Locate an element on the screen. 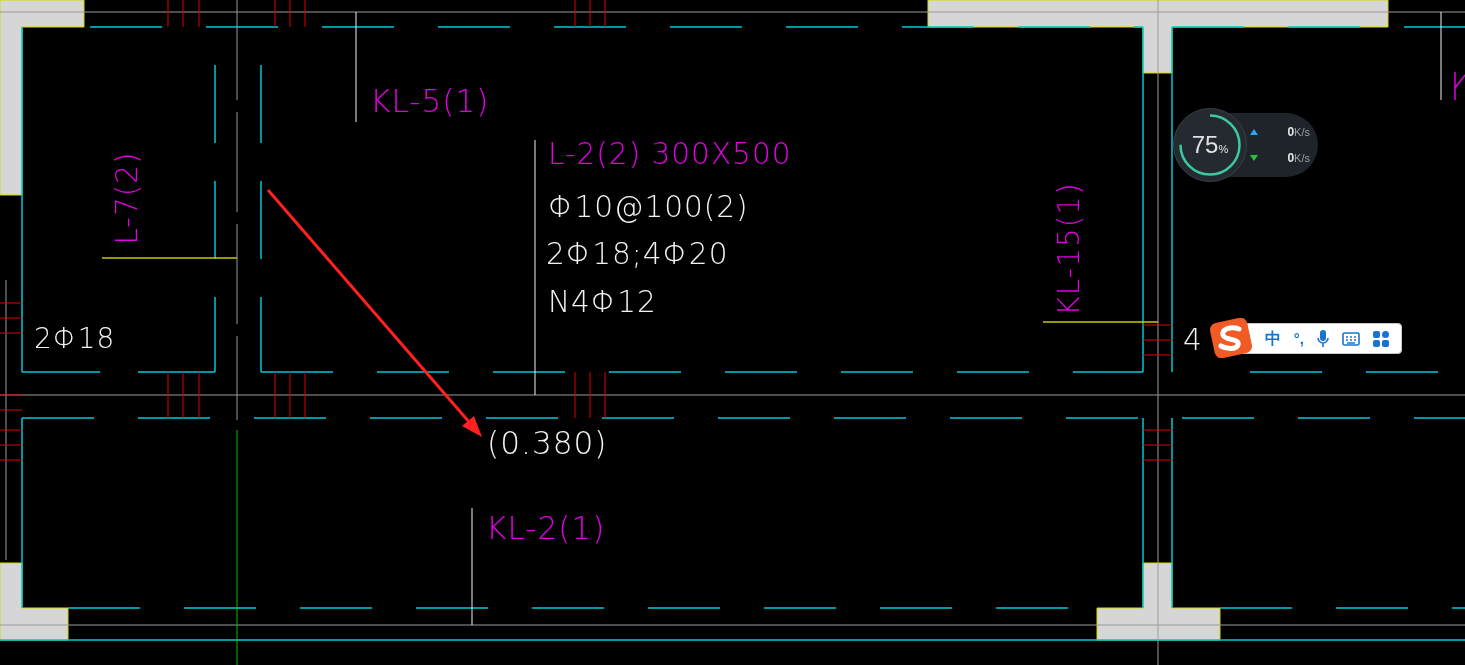 Image resolution: width=1465 pixels, height=665 pixels. percent-sign: % is located at coordinates (1223, 149).